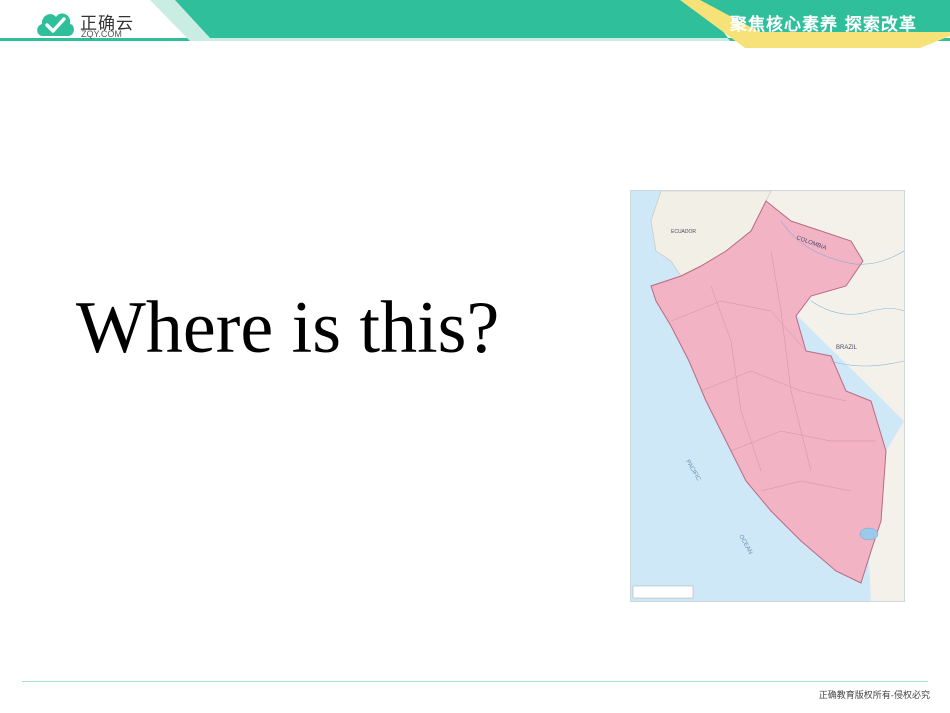  Describe the element at coordinates (475, 24) in the screenshot. I see `header-banner: 正确云 ZQY.COM 聚焦核心素养 探索改革` at that location.